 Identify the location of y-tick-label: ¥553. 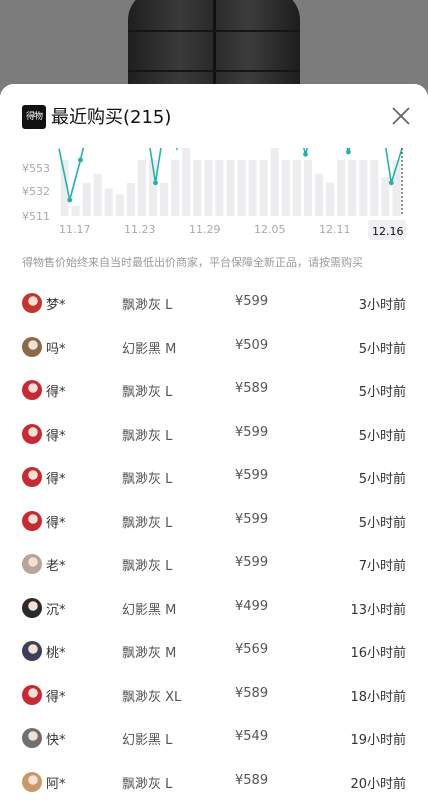
(36, 168).